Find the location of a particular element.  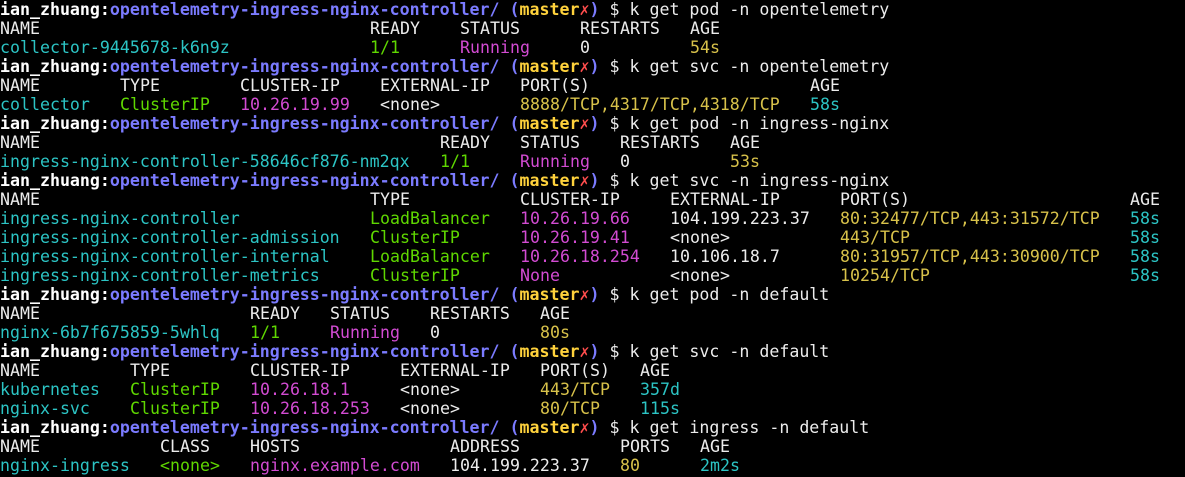

table-cell: 115s is located at coordinates (660, 408).